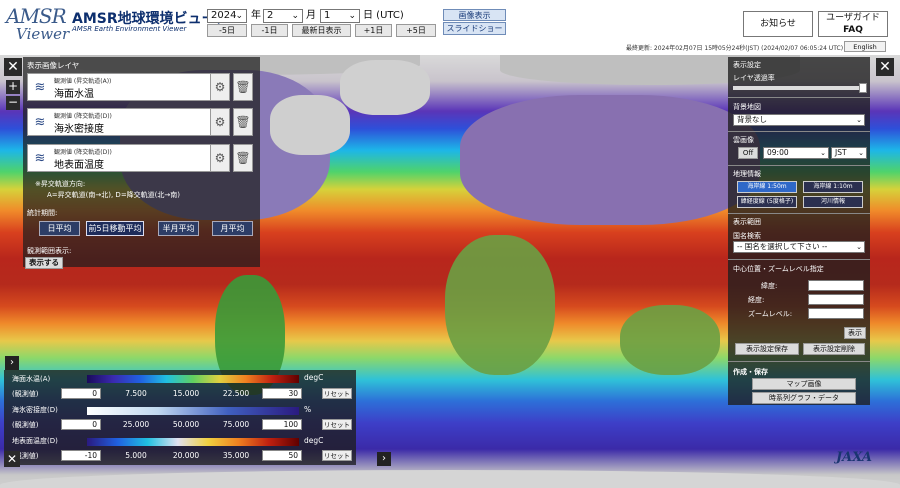  I want to click on background-label: 背景地図, so click(747, 107).